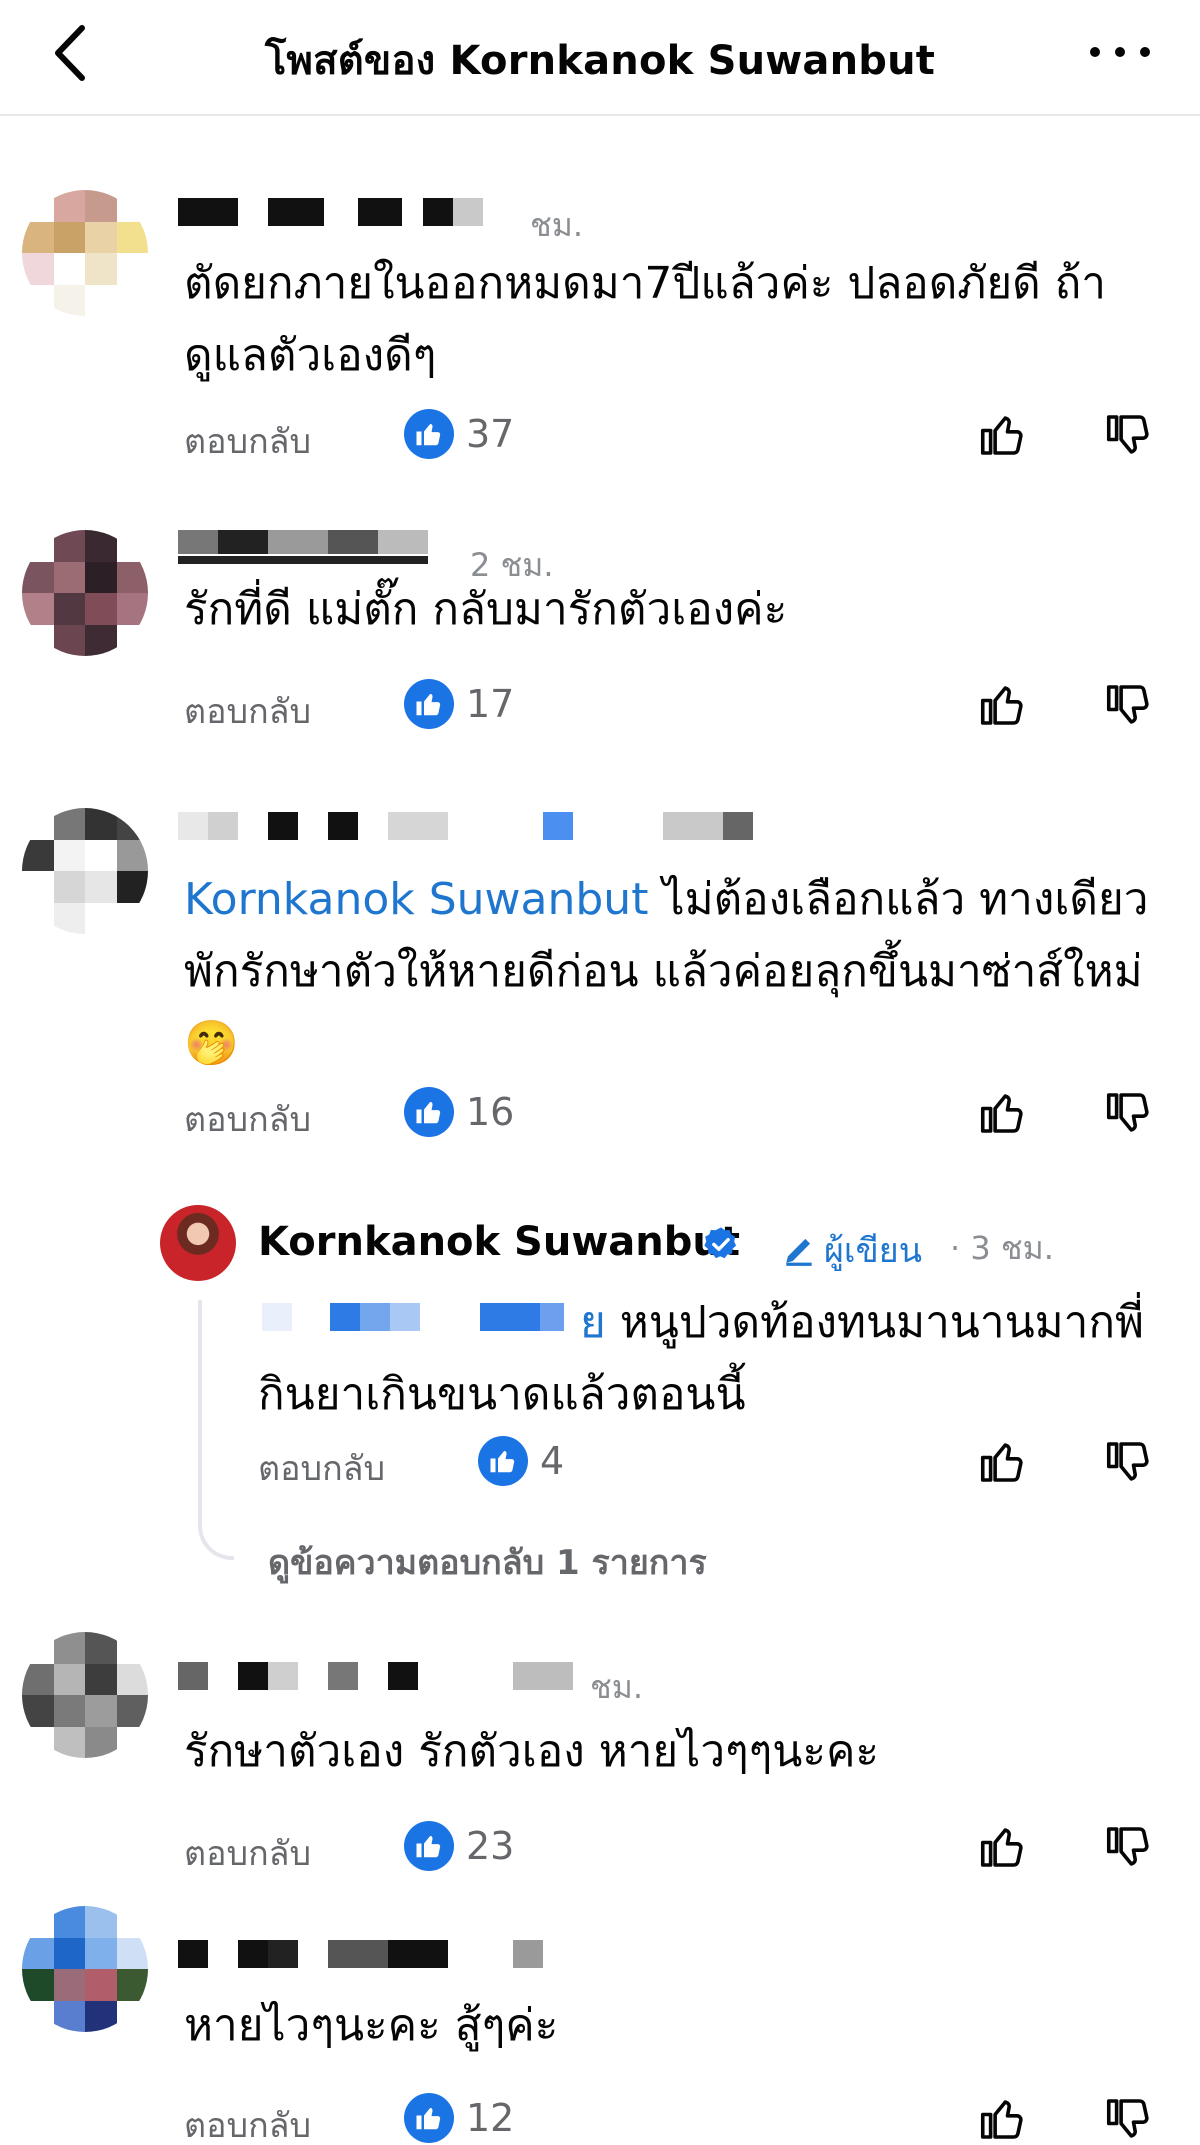 Image resolution: width=1200 pixels, height=2145 pixels. Describe the element at coordinates (490, 434) in the screenshot. I see `like-count: 37` at that location.